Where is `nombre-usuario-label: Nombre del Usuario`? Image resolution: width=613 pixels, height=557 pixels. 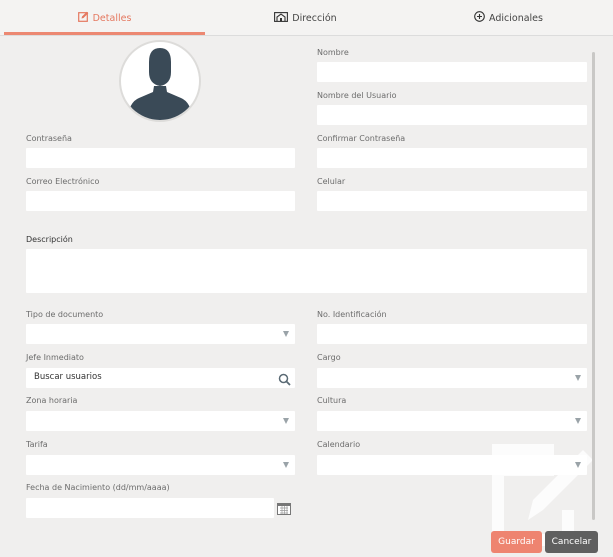
nombre-usuario-label: Nombre del Usuario is located at coordinates (357, 95).